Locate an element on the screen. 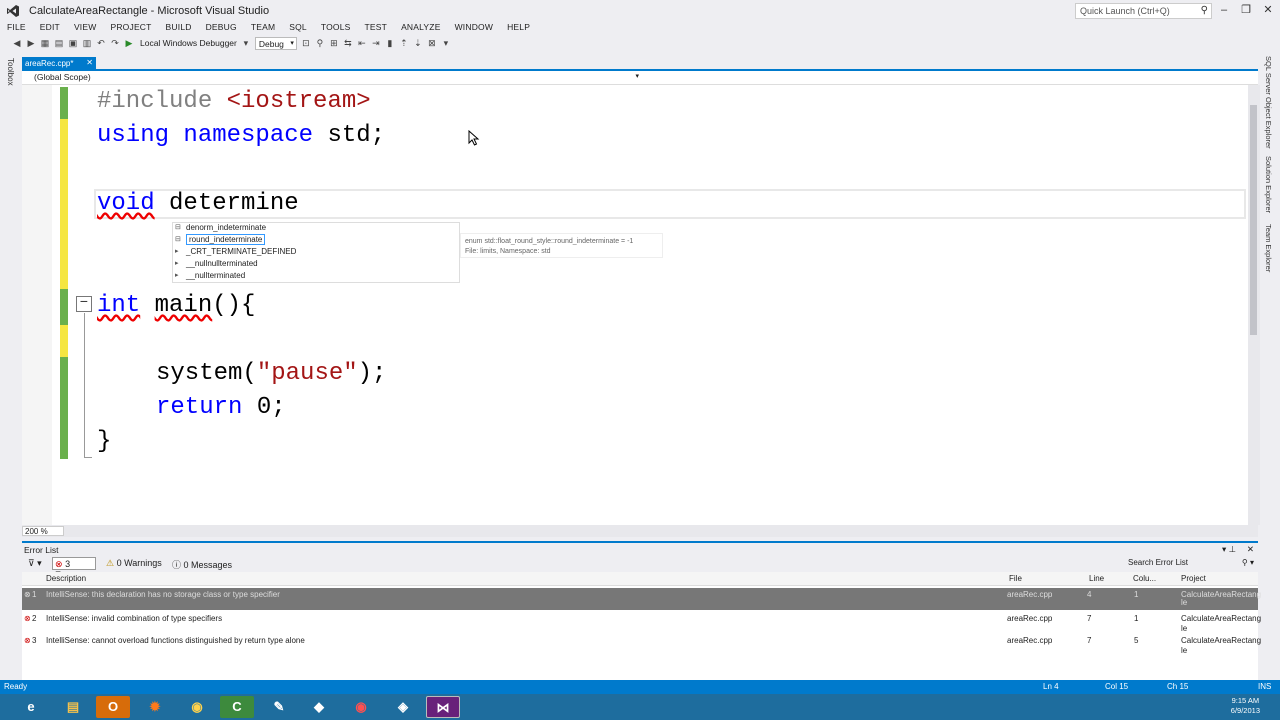 This screenshot has width=1280, height=720. code-line-5: int main(){ is located at coordinates (176, 305).